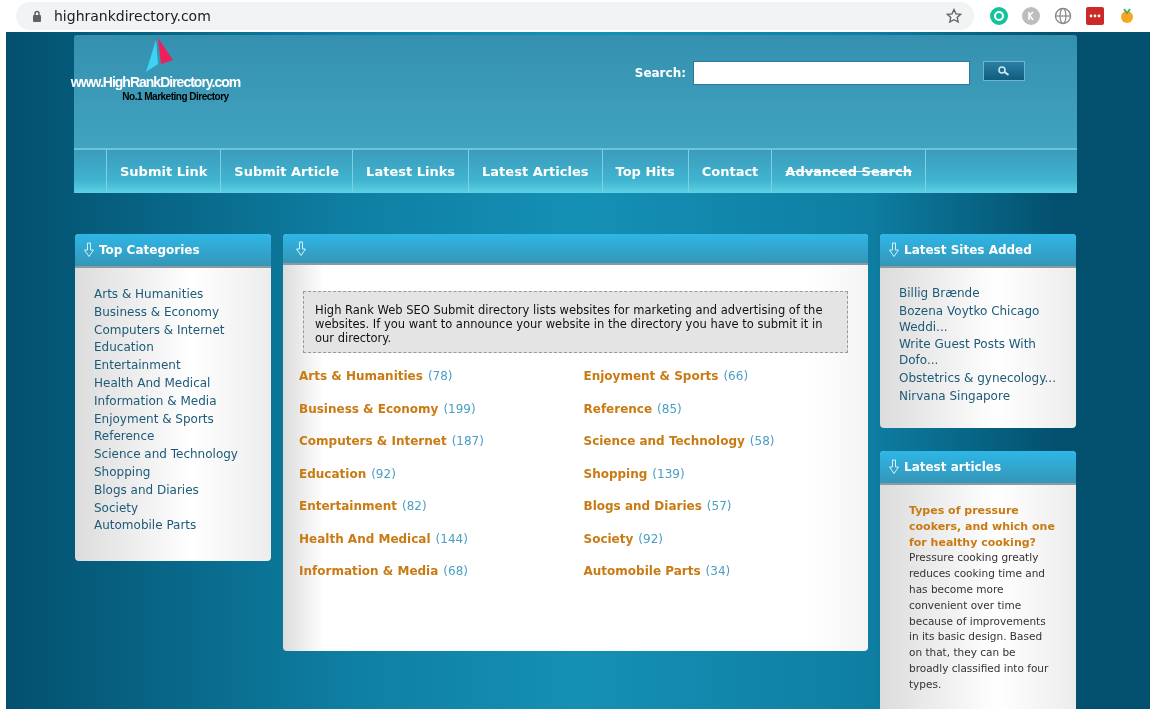 Image resolution: width=1156 pixels, height=709 pixels. Describe the element at coordinates (37, 16) in the screenshot. I see `lock-icon` at that location.